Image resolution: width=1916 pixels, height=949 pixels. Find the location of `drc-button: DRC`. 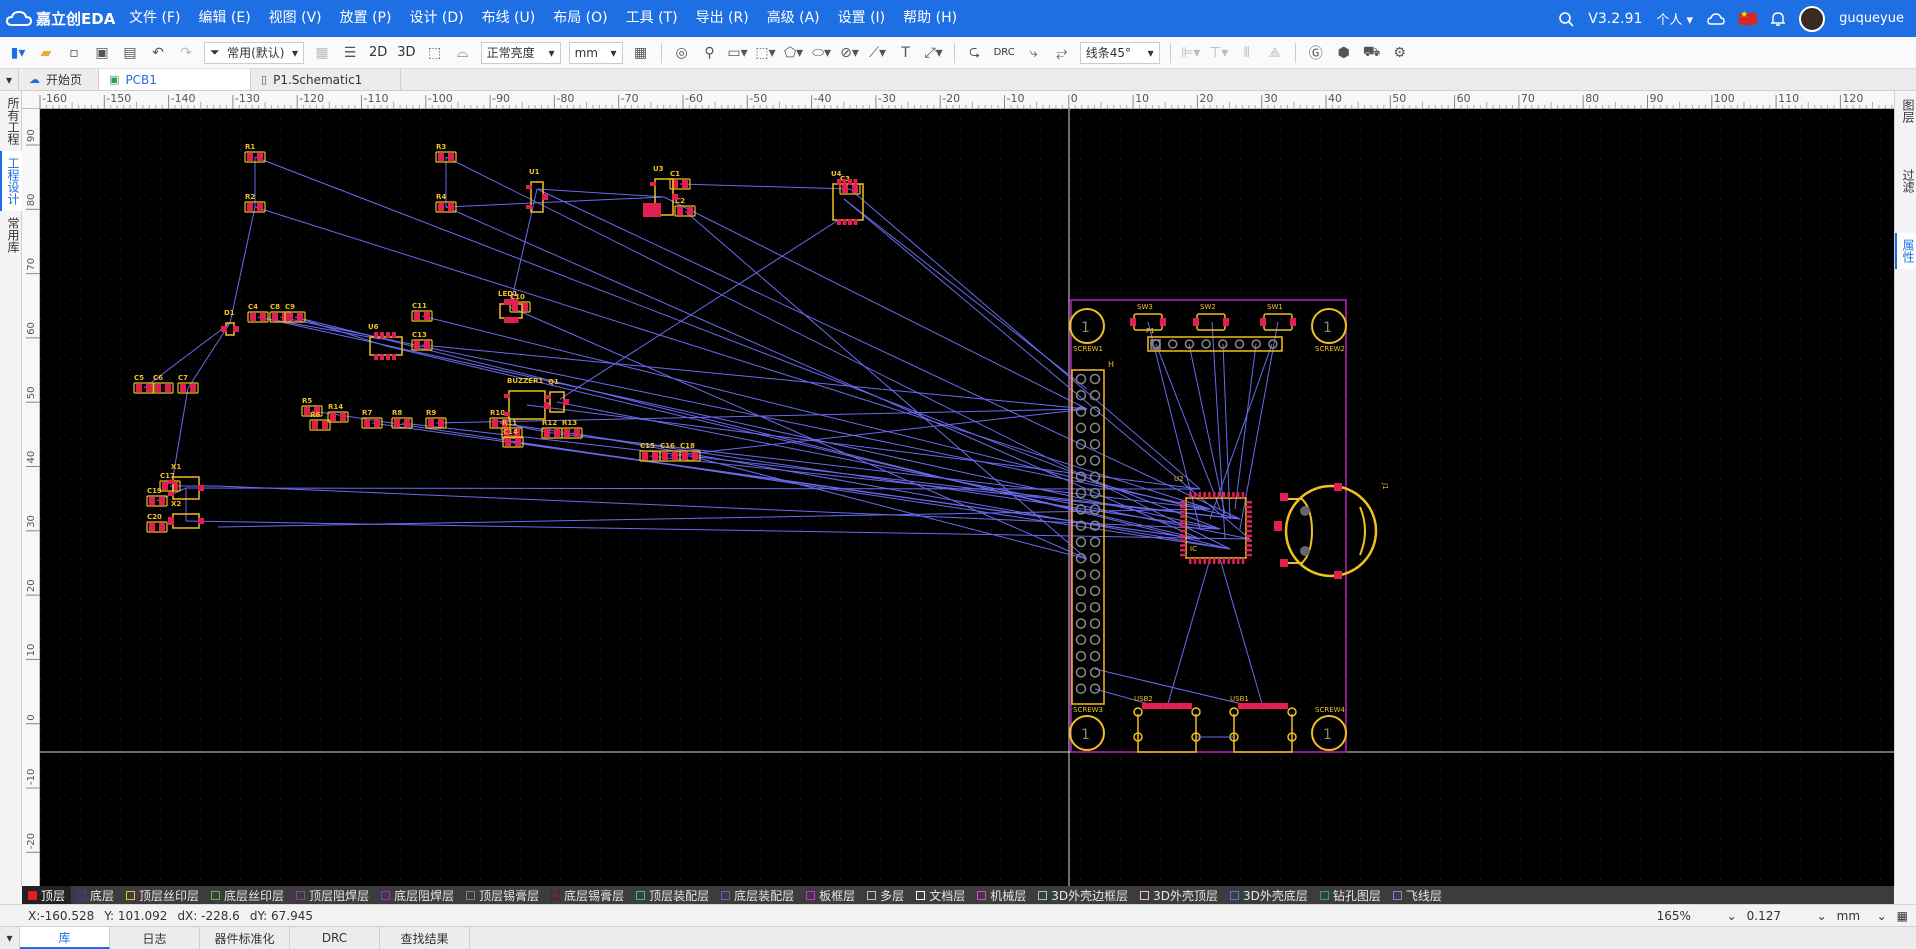

drc-button: DRC is located at coordinates (1004, 52).